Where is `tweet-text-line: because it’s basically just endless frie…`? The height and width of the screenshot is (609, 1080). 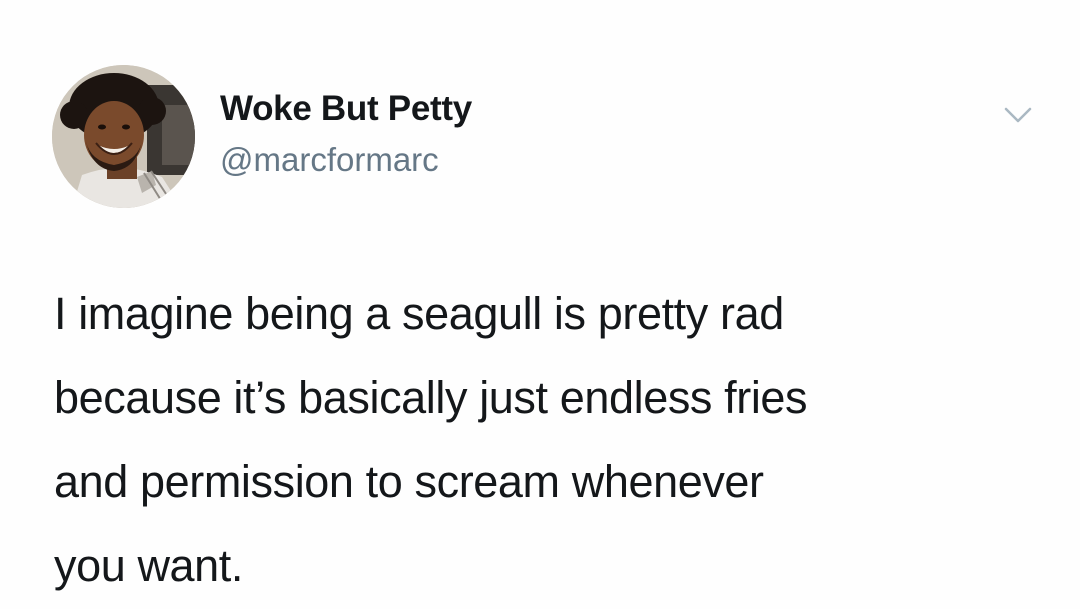 tweet-text-line: because it’s basically just endless frie… is located at coordinates (431, 397).